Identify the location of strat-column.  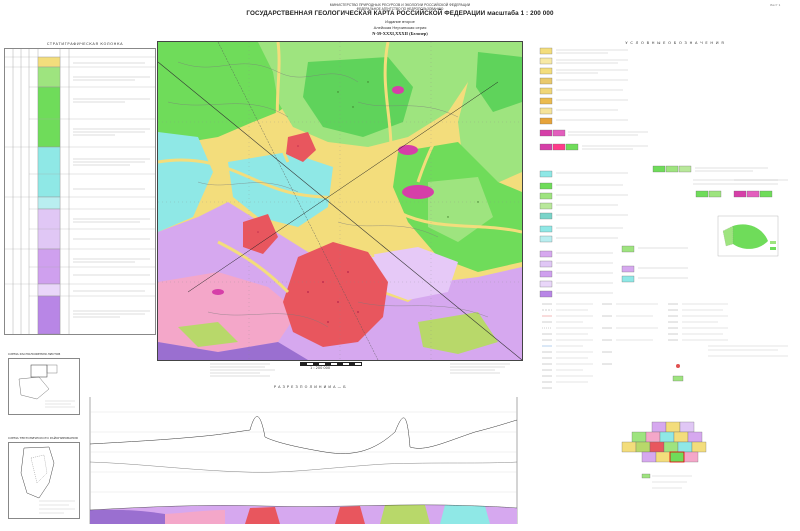
(80, 191).